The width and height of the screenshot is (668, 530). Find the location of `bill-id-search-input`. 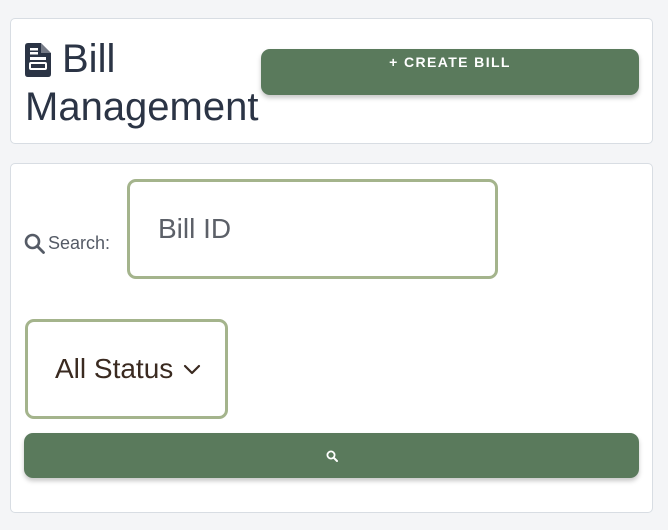

bill-id-search-input is located at coordinates (312, 229).